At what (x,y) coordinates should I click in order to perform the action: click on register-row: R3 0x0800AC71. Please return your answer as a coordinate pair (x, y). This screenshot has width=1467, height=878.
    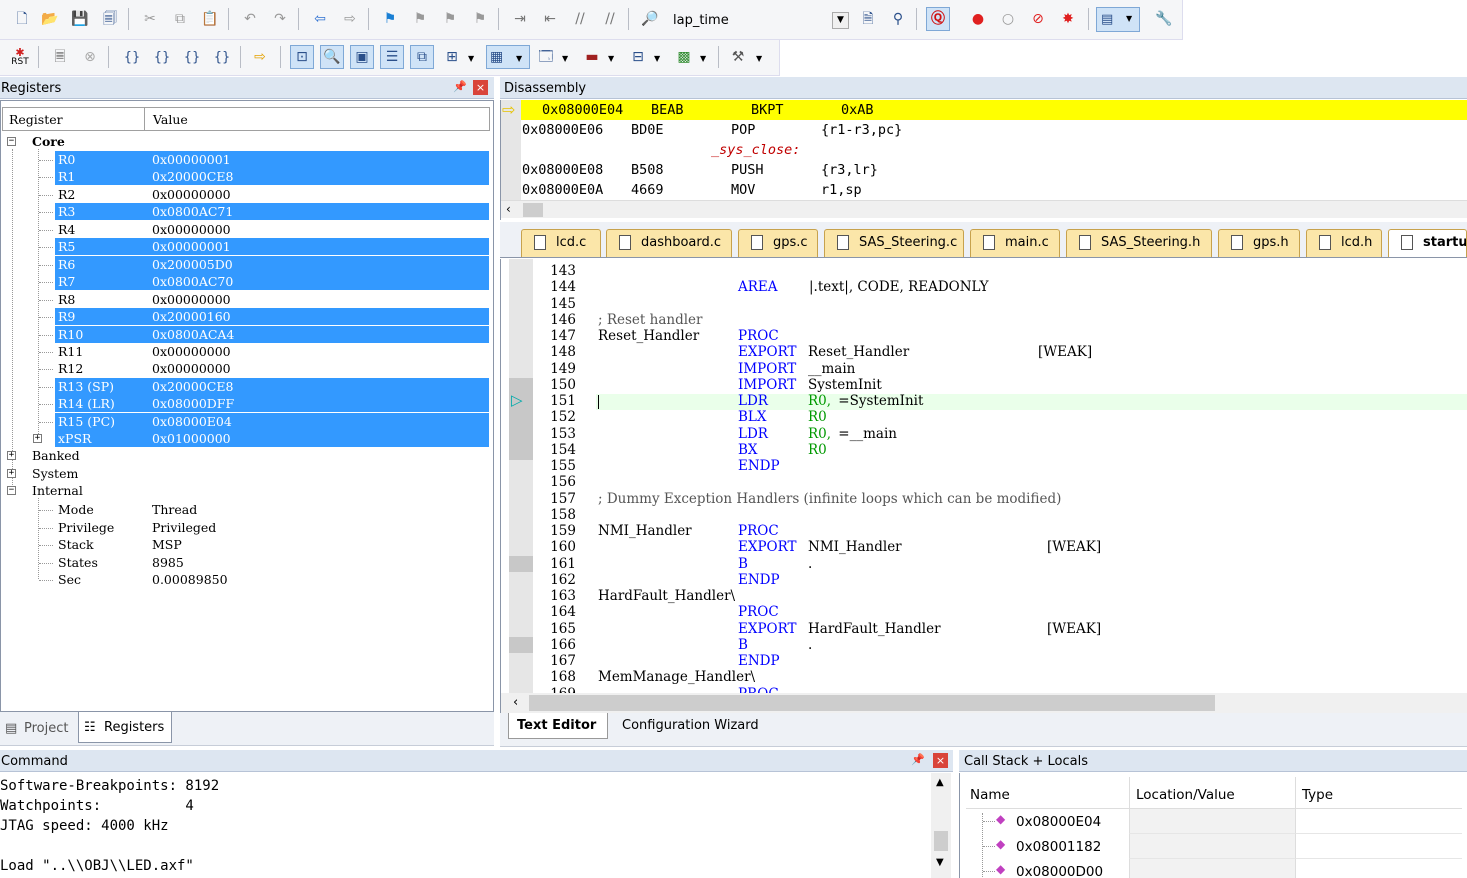
    Looking at the image, I should click on (245, 212).